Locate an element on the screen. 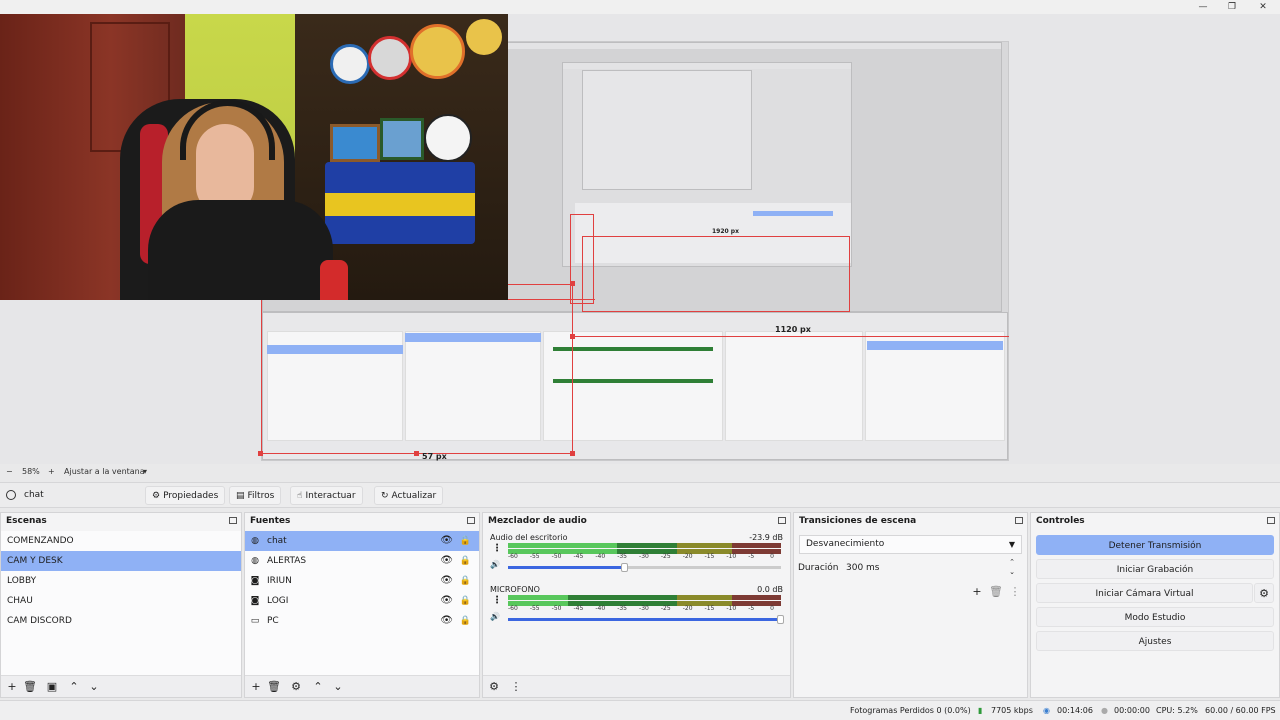 This screenshot has height=720, width=1280. tick-label: -35 is located at coordinates (622, 556).